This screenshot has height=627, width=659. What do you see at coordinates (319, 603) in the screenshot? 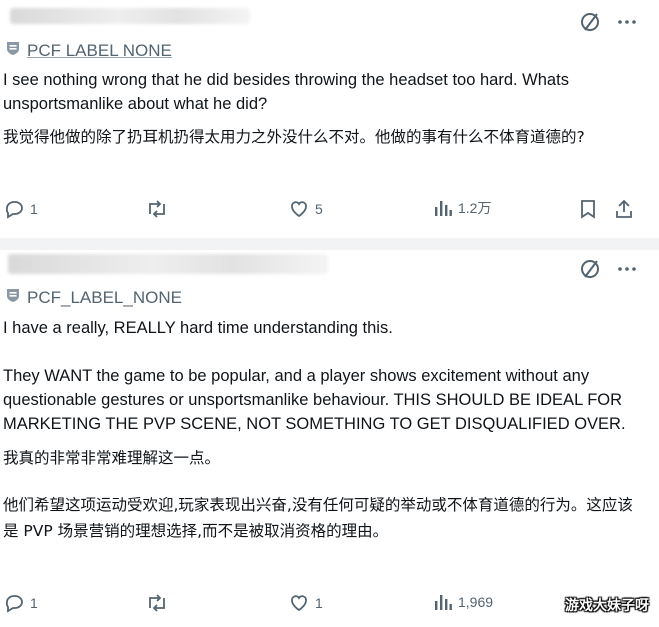
I see `like-count: 1` at bounding box center [319, 603].